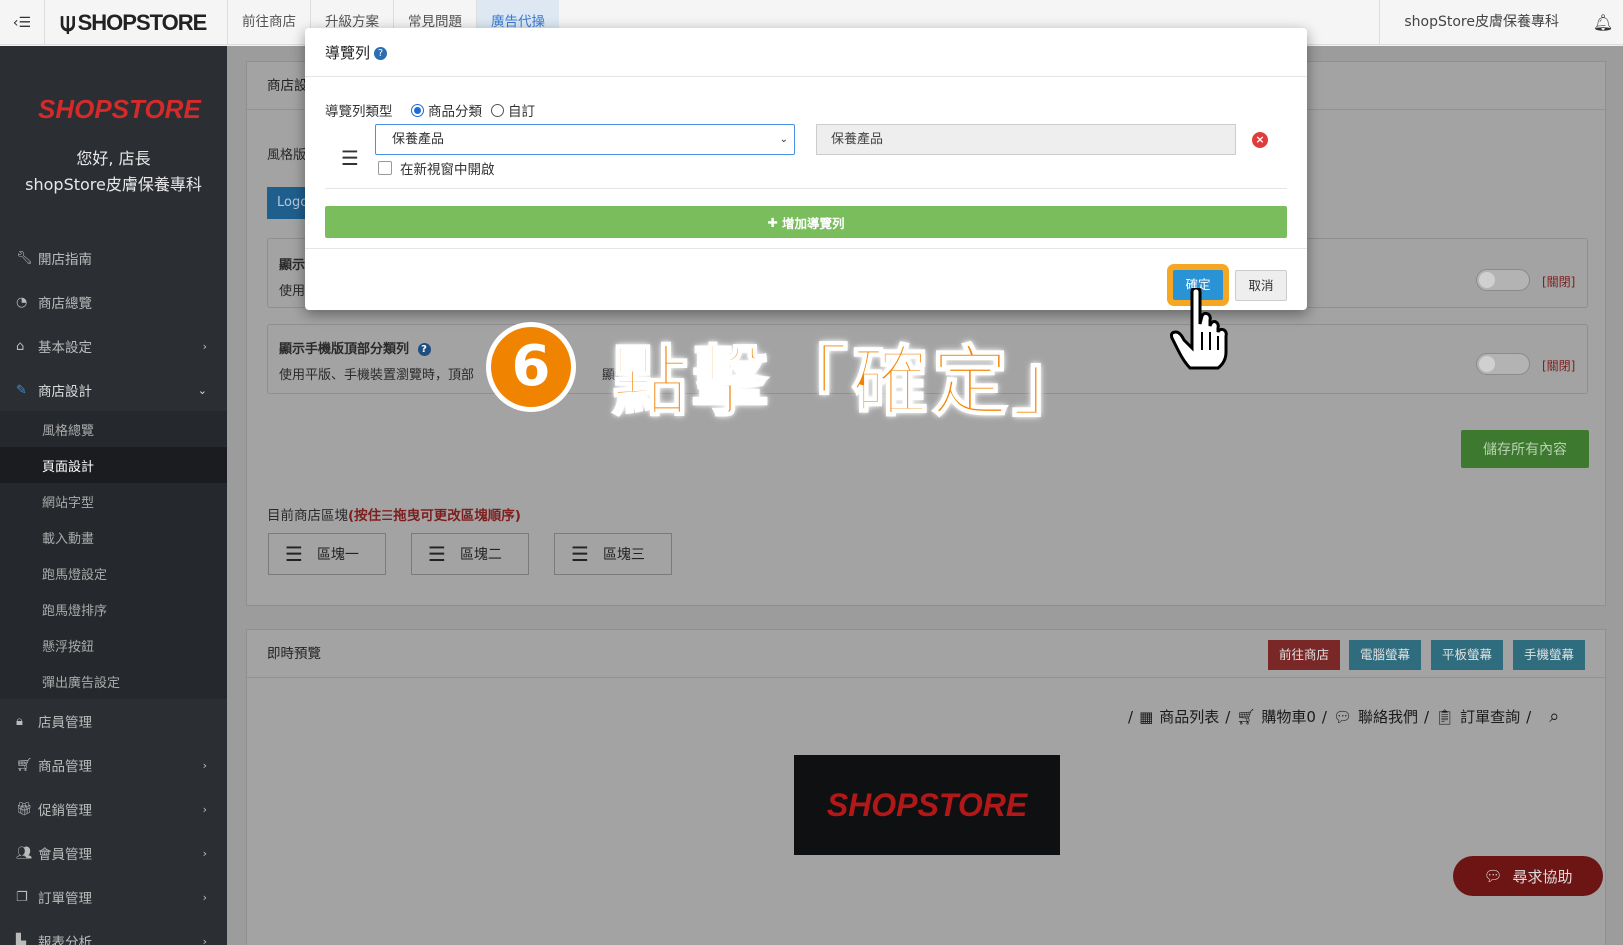  Describe the element at coordinates (1304, 655) in the screenshot. I see `preview-store-button: 前往商店` at that location.